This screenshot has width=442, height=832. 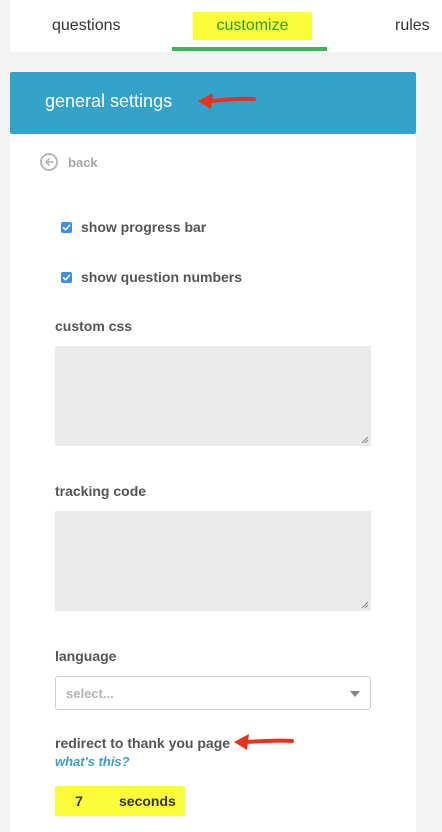 I want to click on tracking-code-textarea, so click(x=213, y=561).